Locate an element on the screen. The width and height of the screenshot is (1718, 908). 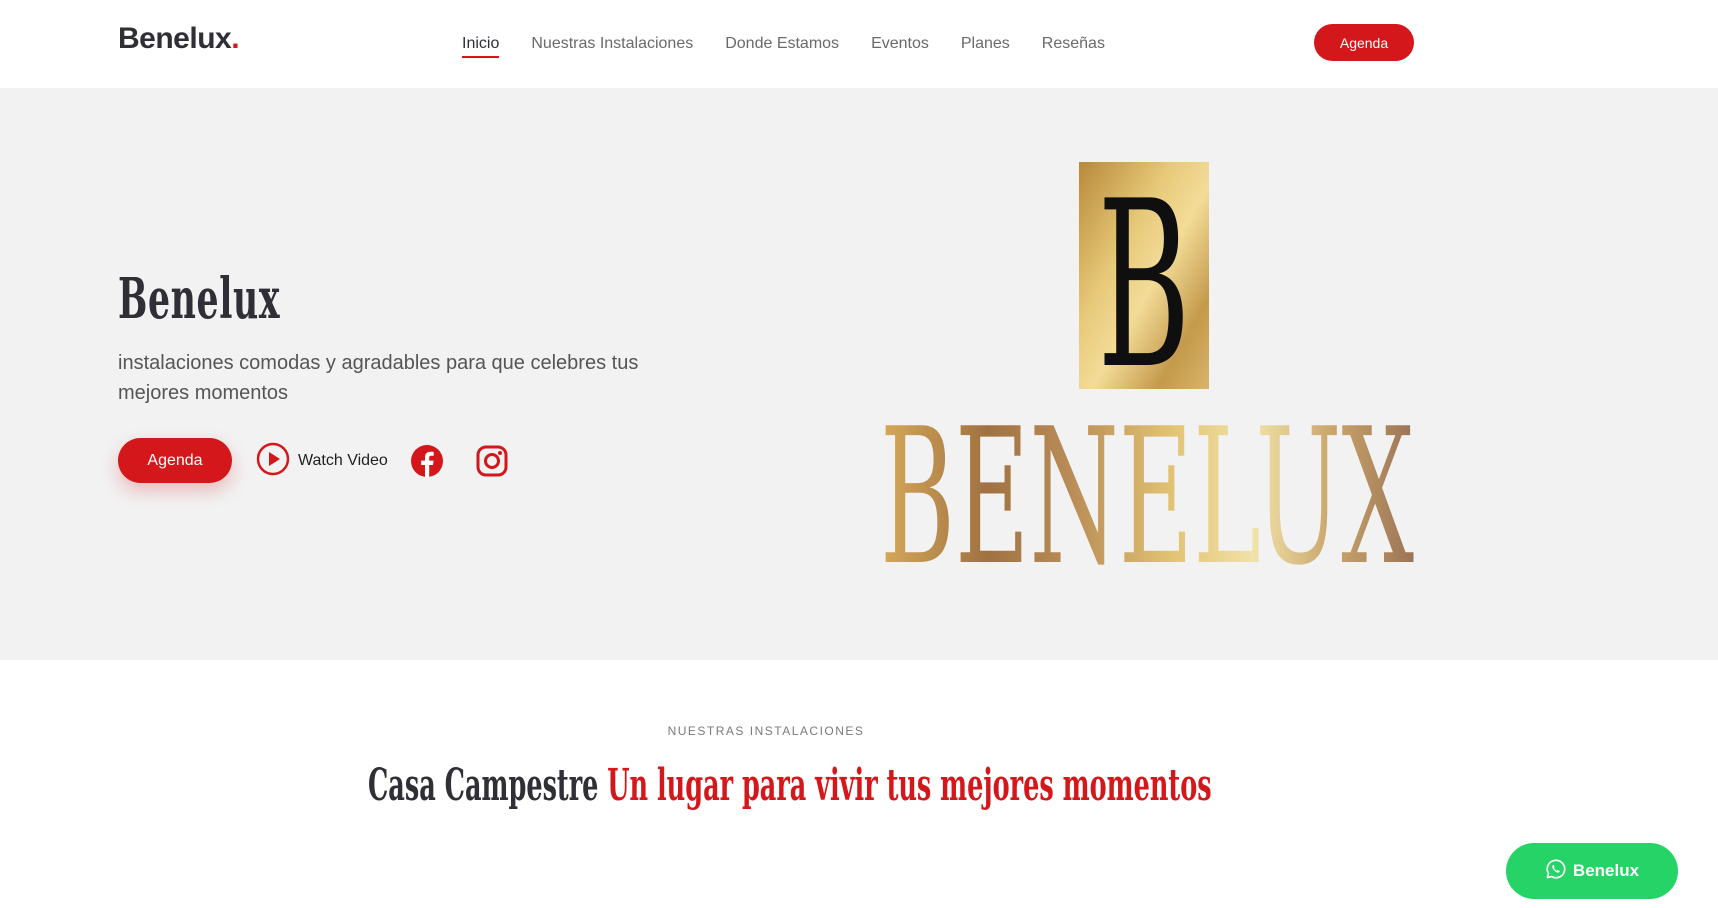
nav-item-inicio: Inicio is located at coordinates (481, 44).